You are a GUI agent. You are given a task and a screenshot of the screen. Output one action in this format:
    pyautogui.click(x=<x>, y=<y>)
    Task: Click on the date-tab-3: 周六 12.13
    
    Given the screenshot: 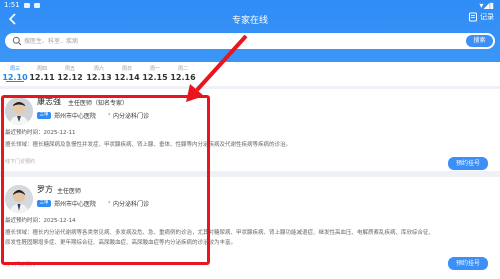 What is the action you would take?
    pyautogui.click(x=99, y=72)
    